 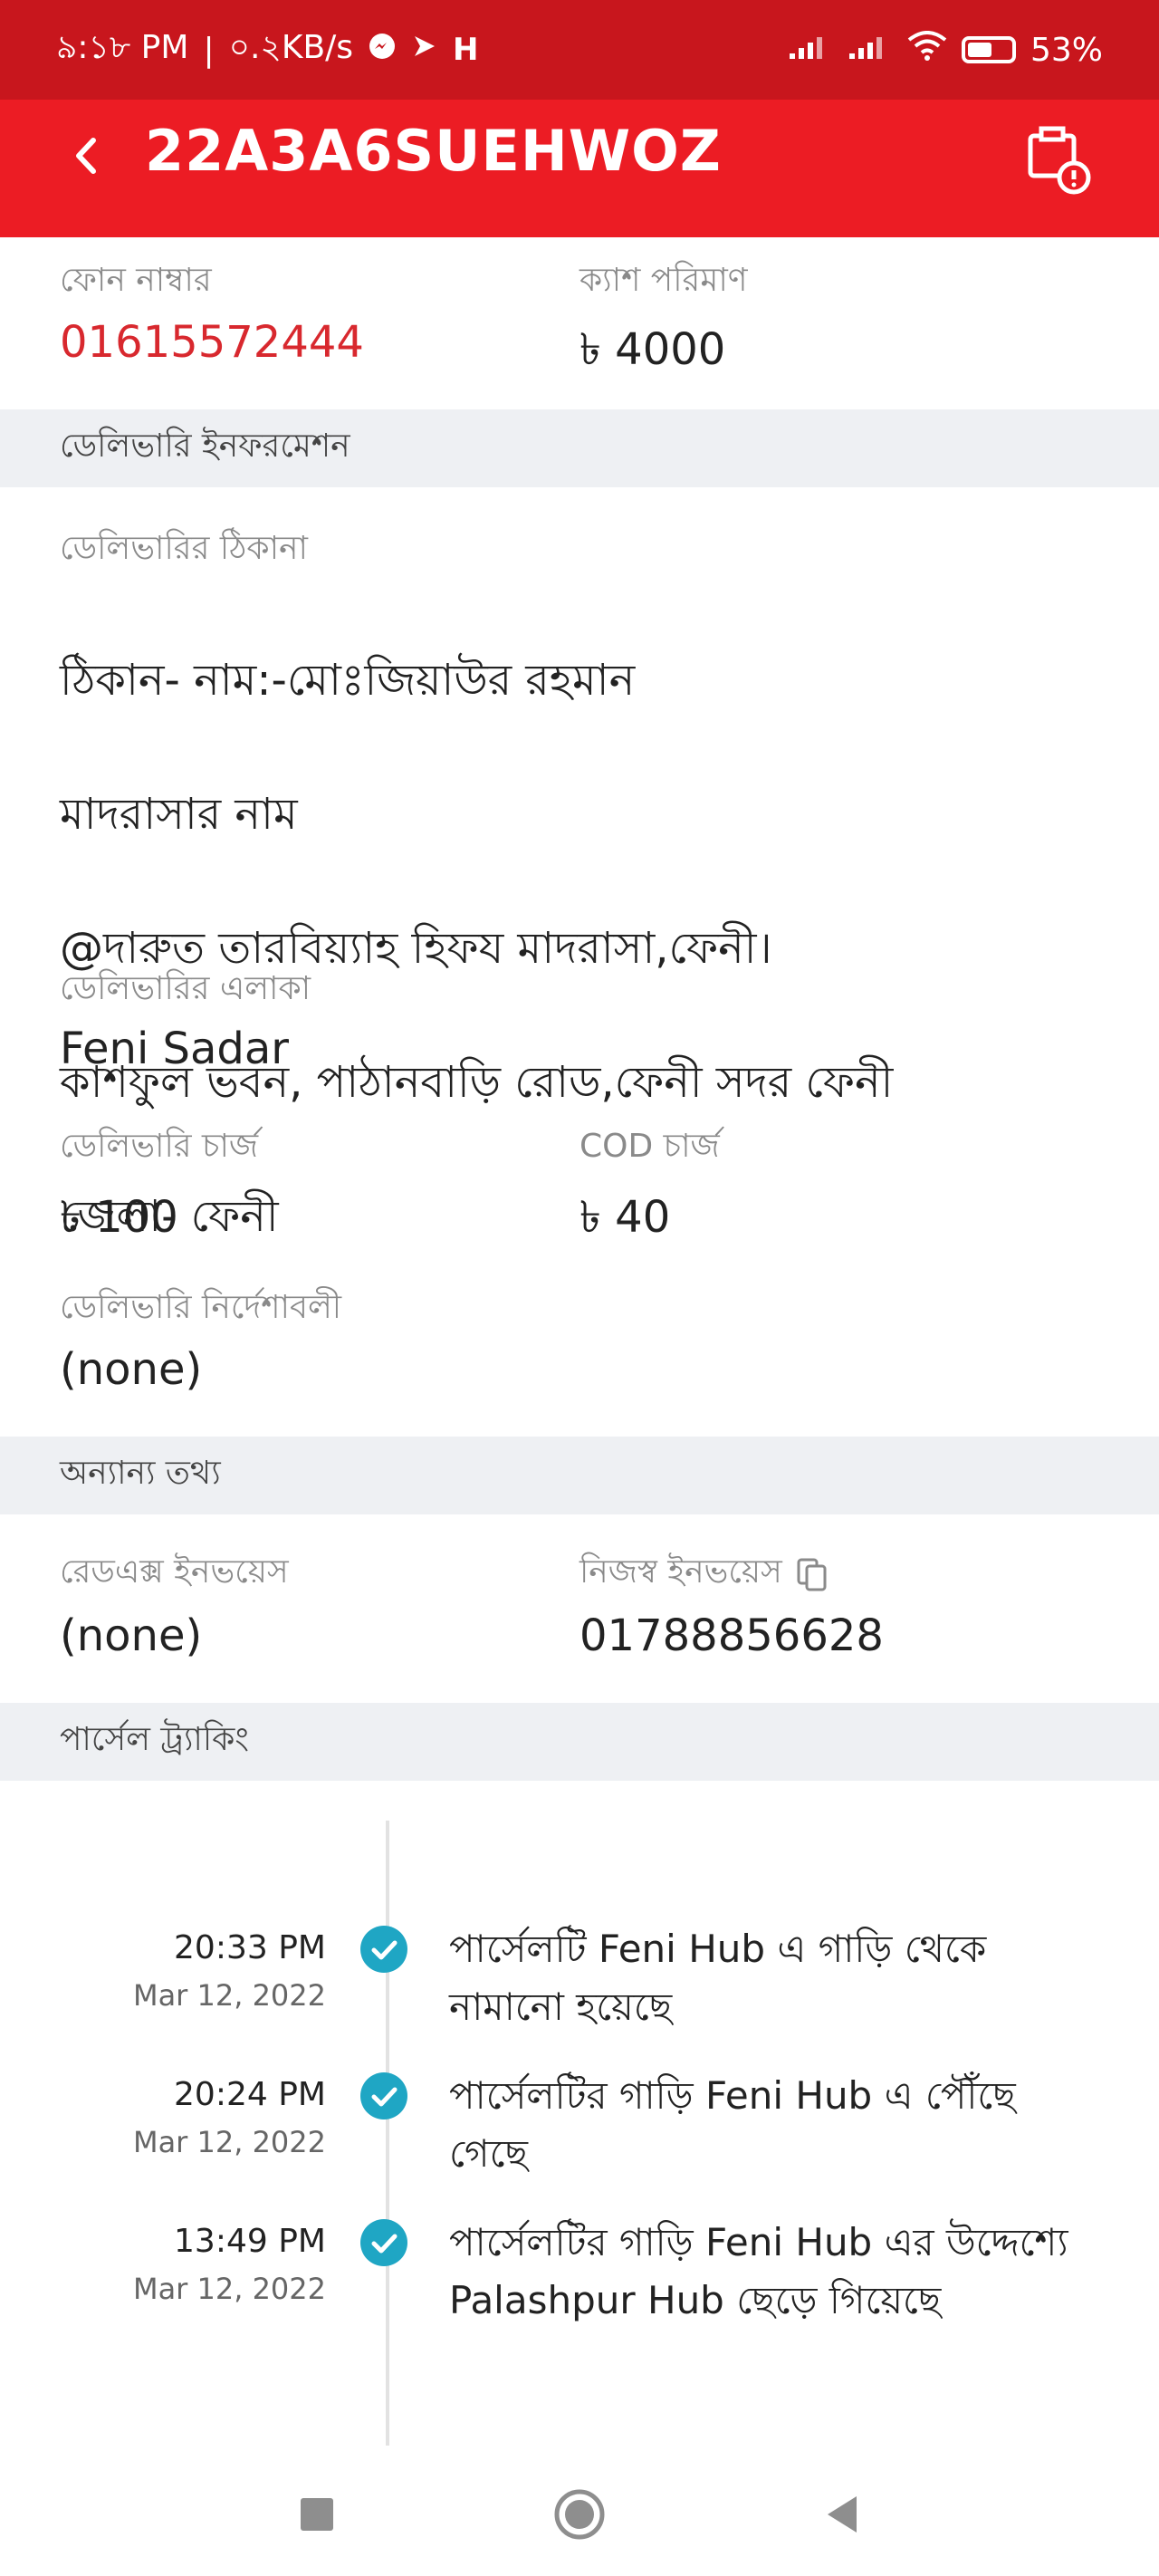 I want to click on instructions-label: ডেলিভারি নির্দেশাবলী, so click(x=201, y=1307).